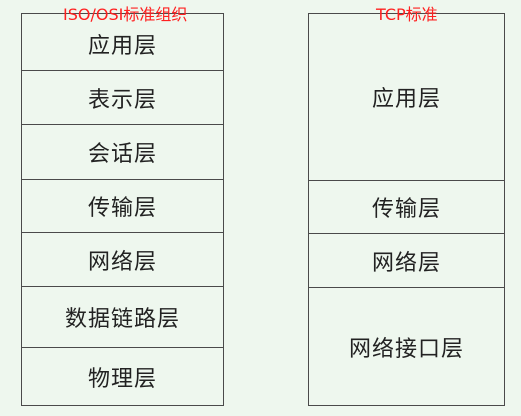  I want to click on osi-layer-presentation: 表示层, so click(122, 98).